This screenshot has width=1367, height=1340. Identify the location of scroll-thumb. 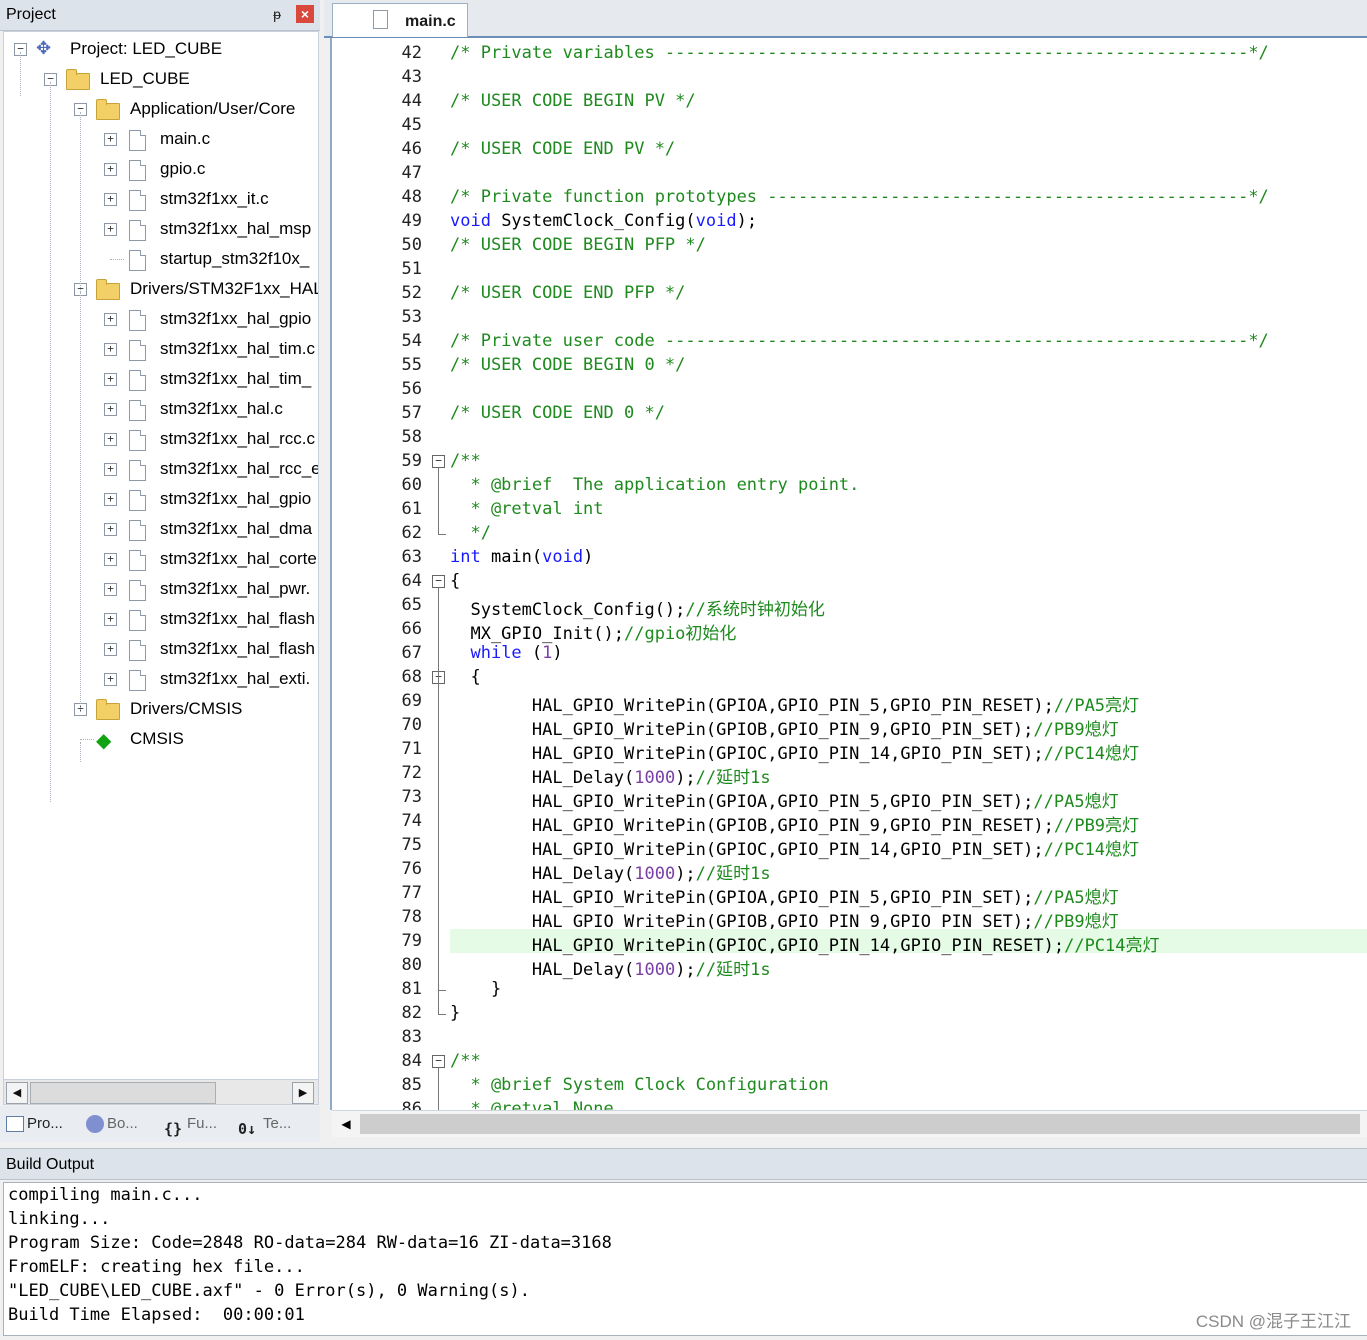
(123, 1093).